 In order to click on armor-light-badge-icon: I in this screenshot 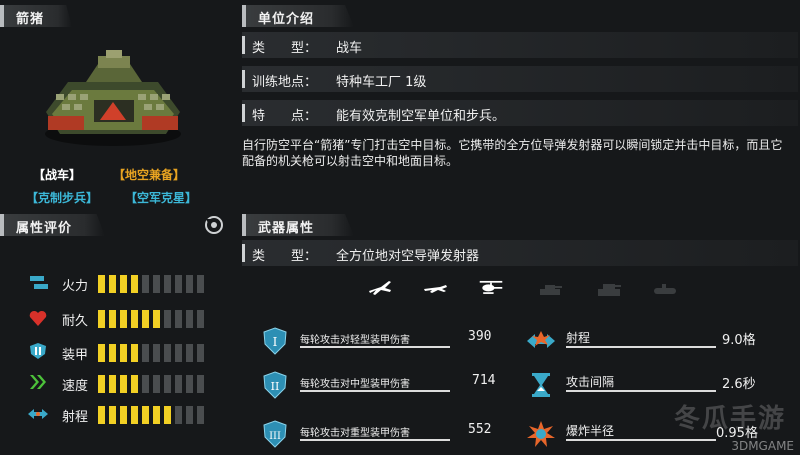, I will do `click(275, 341)`.